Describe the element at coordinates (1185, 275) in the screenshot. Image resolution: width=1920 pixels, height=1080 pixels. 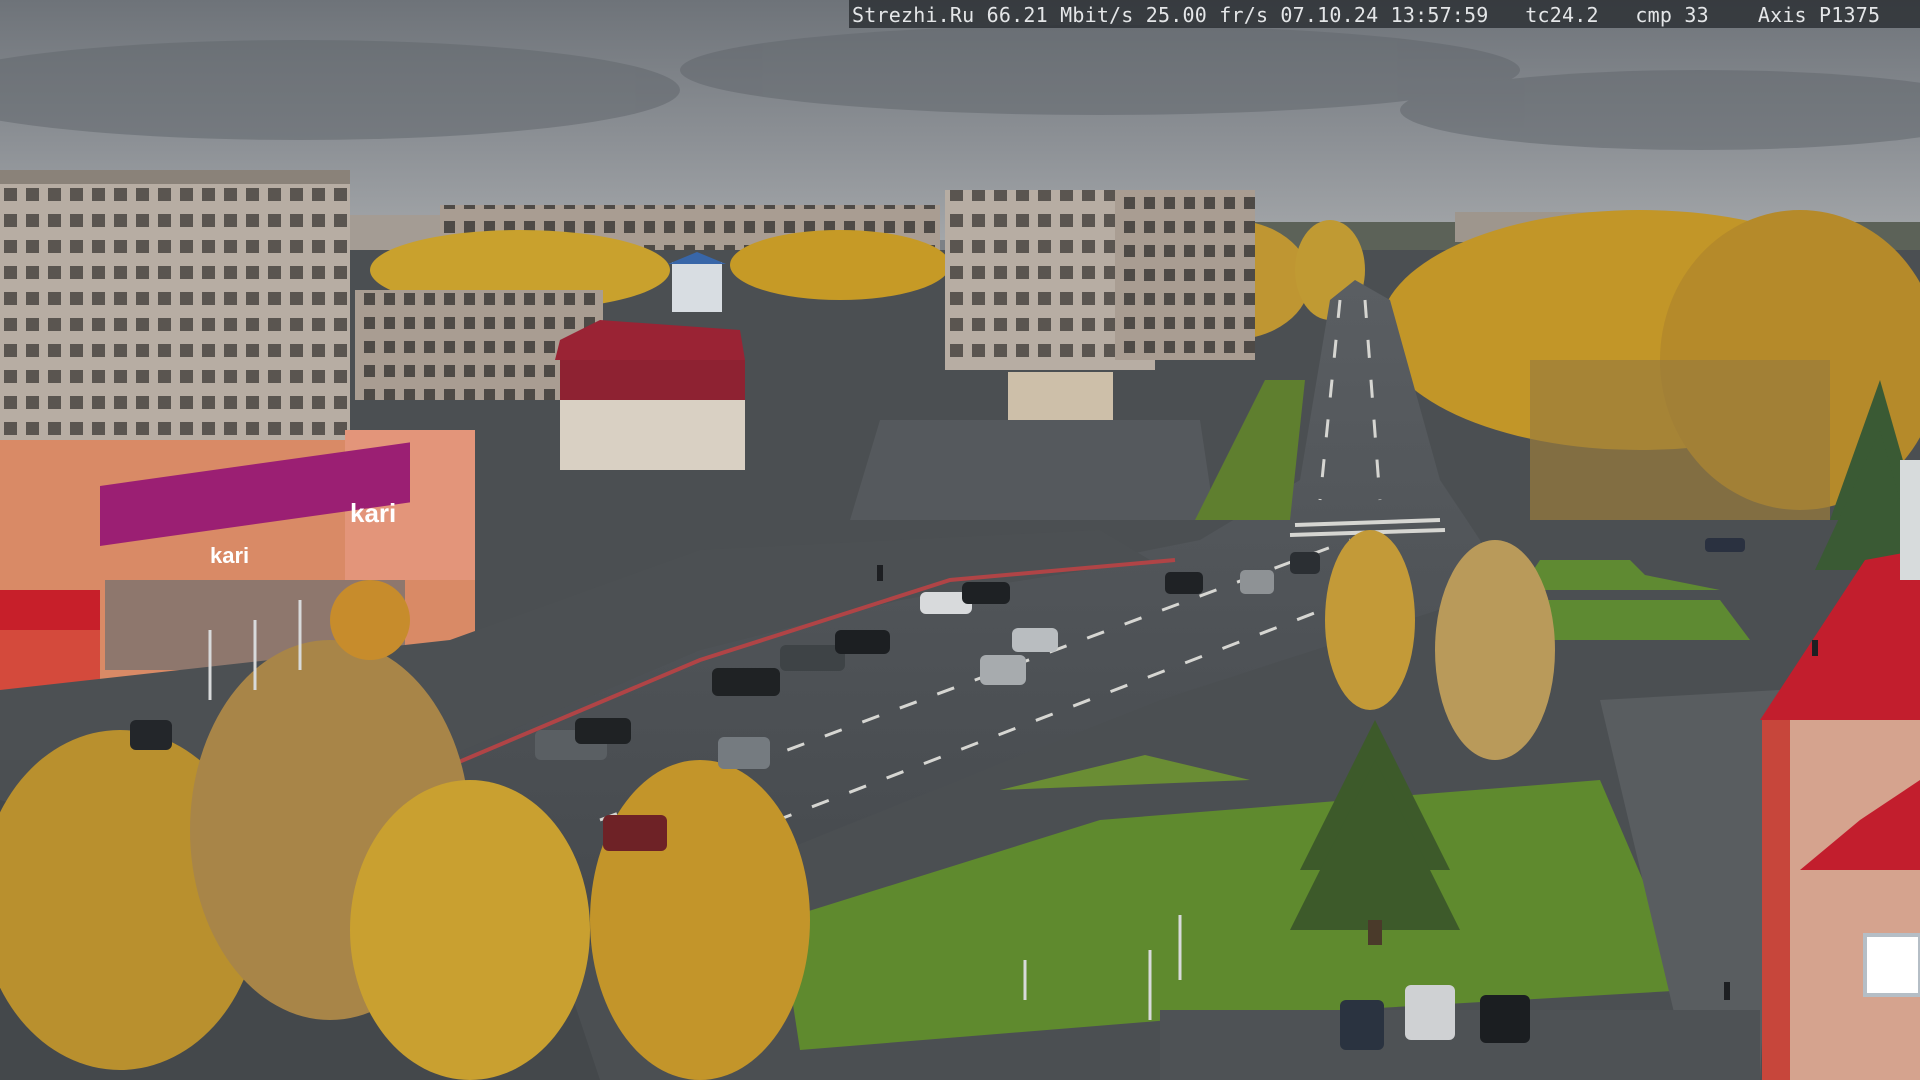
I see `central-tower-side` at that location.